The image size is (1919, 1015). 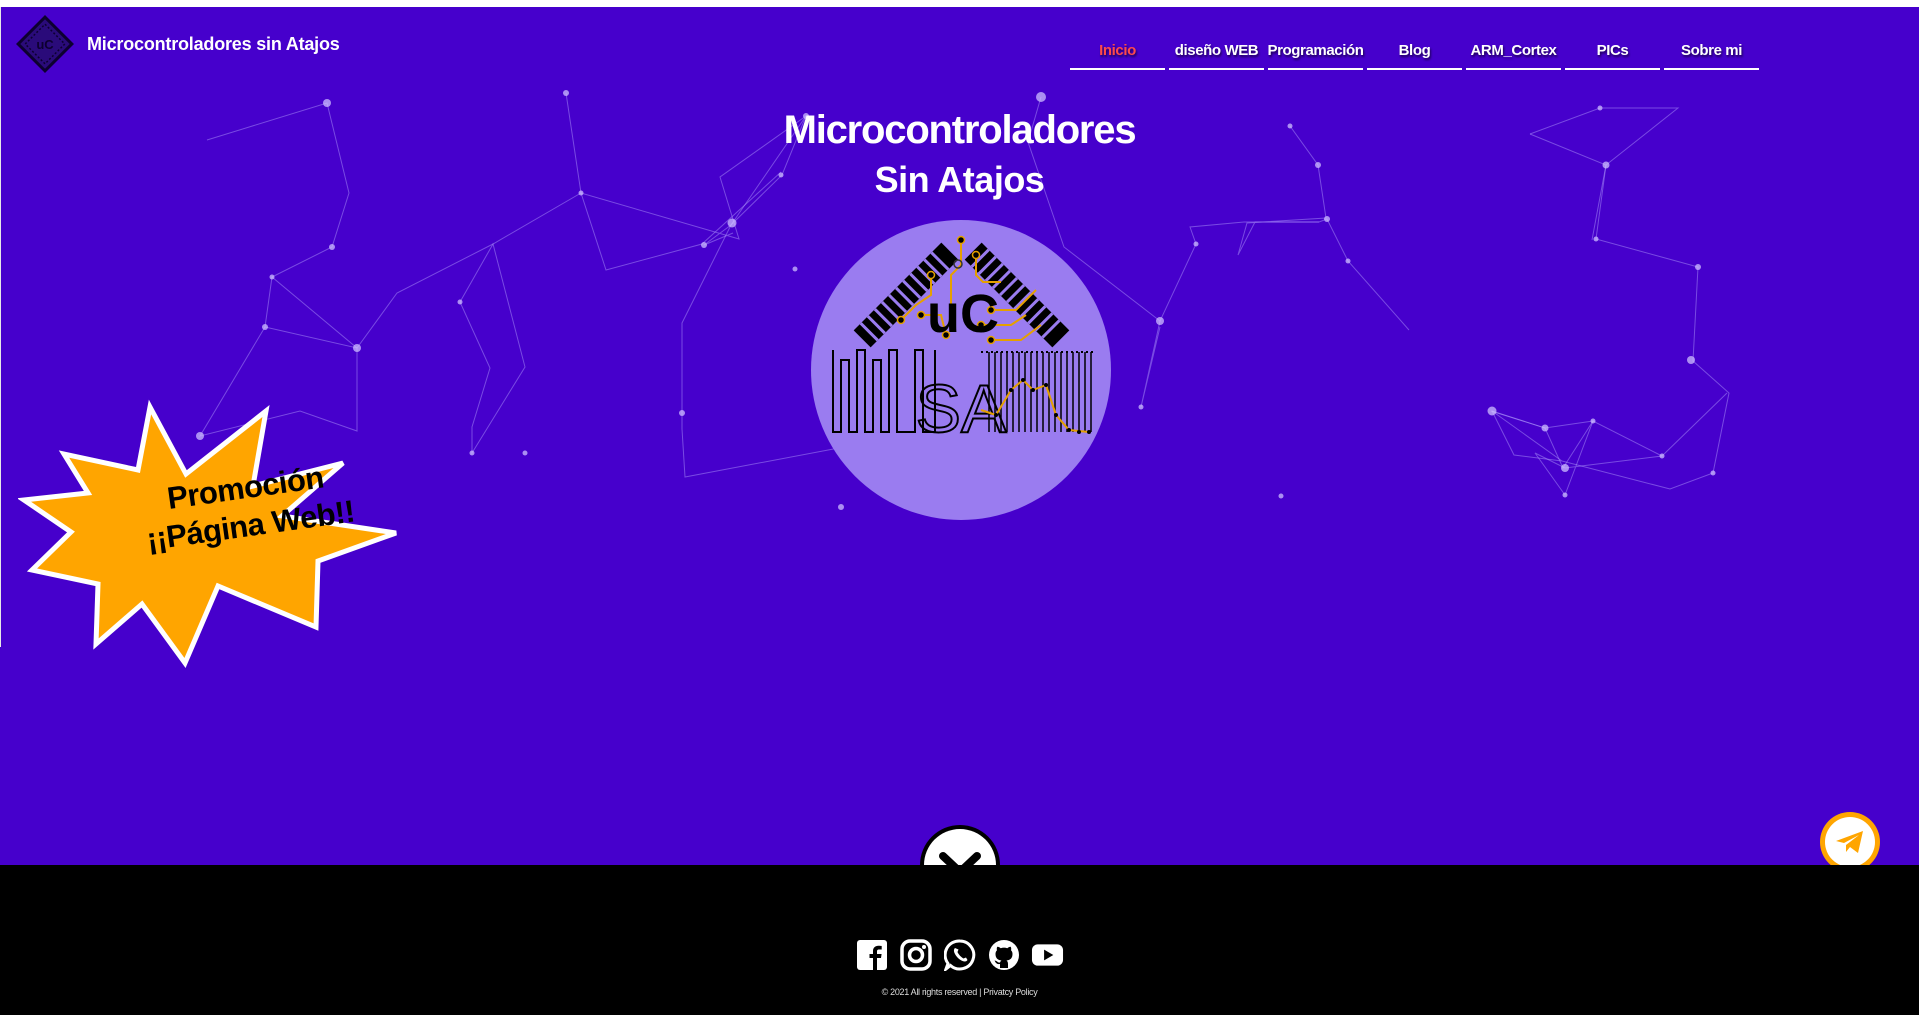 What do you see at coordinates (959, 3) in the screenshot?
I see `top-strip` at bounding box center [959, 3].